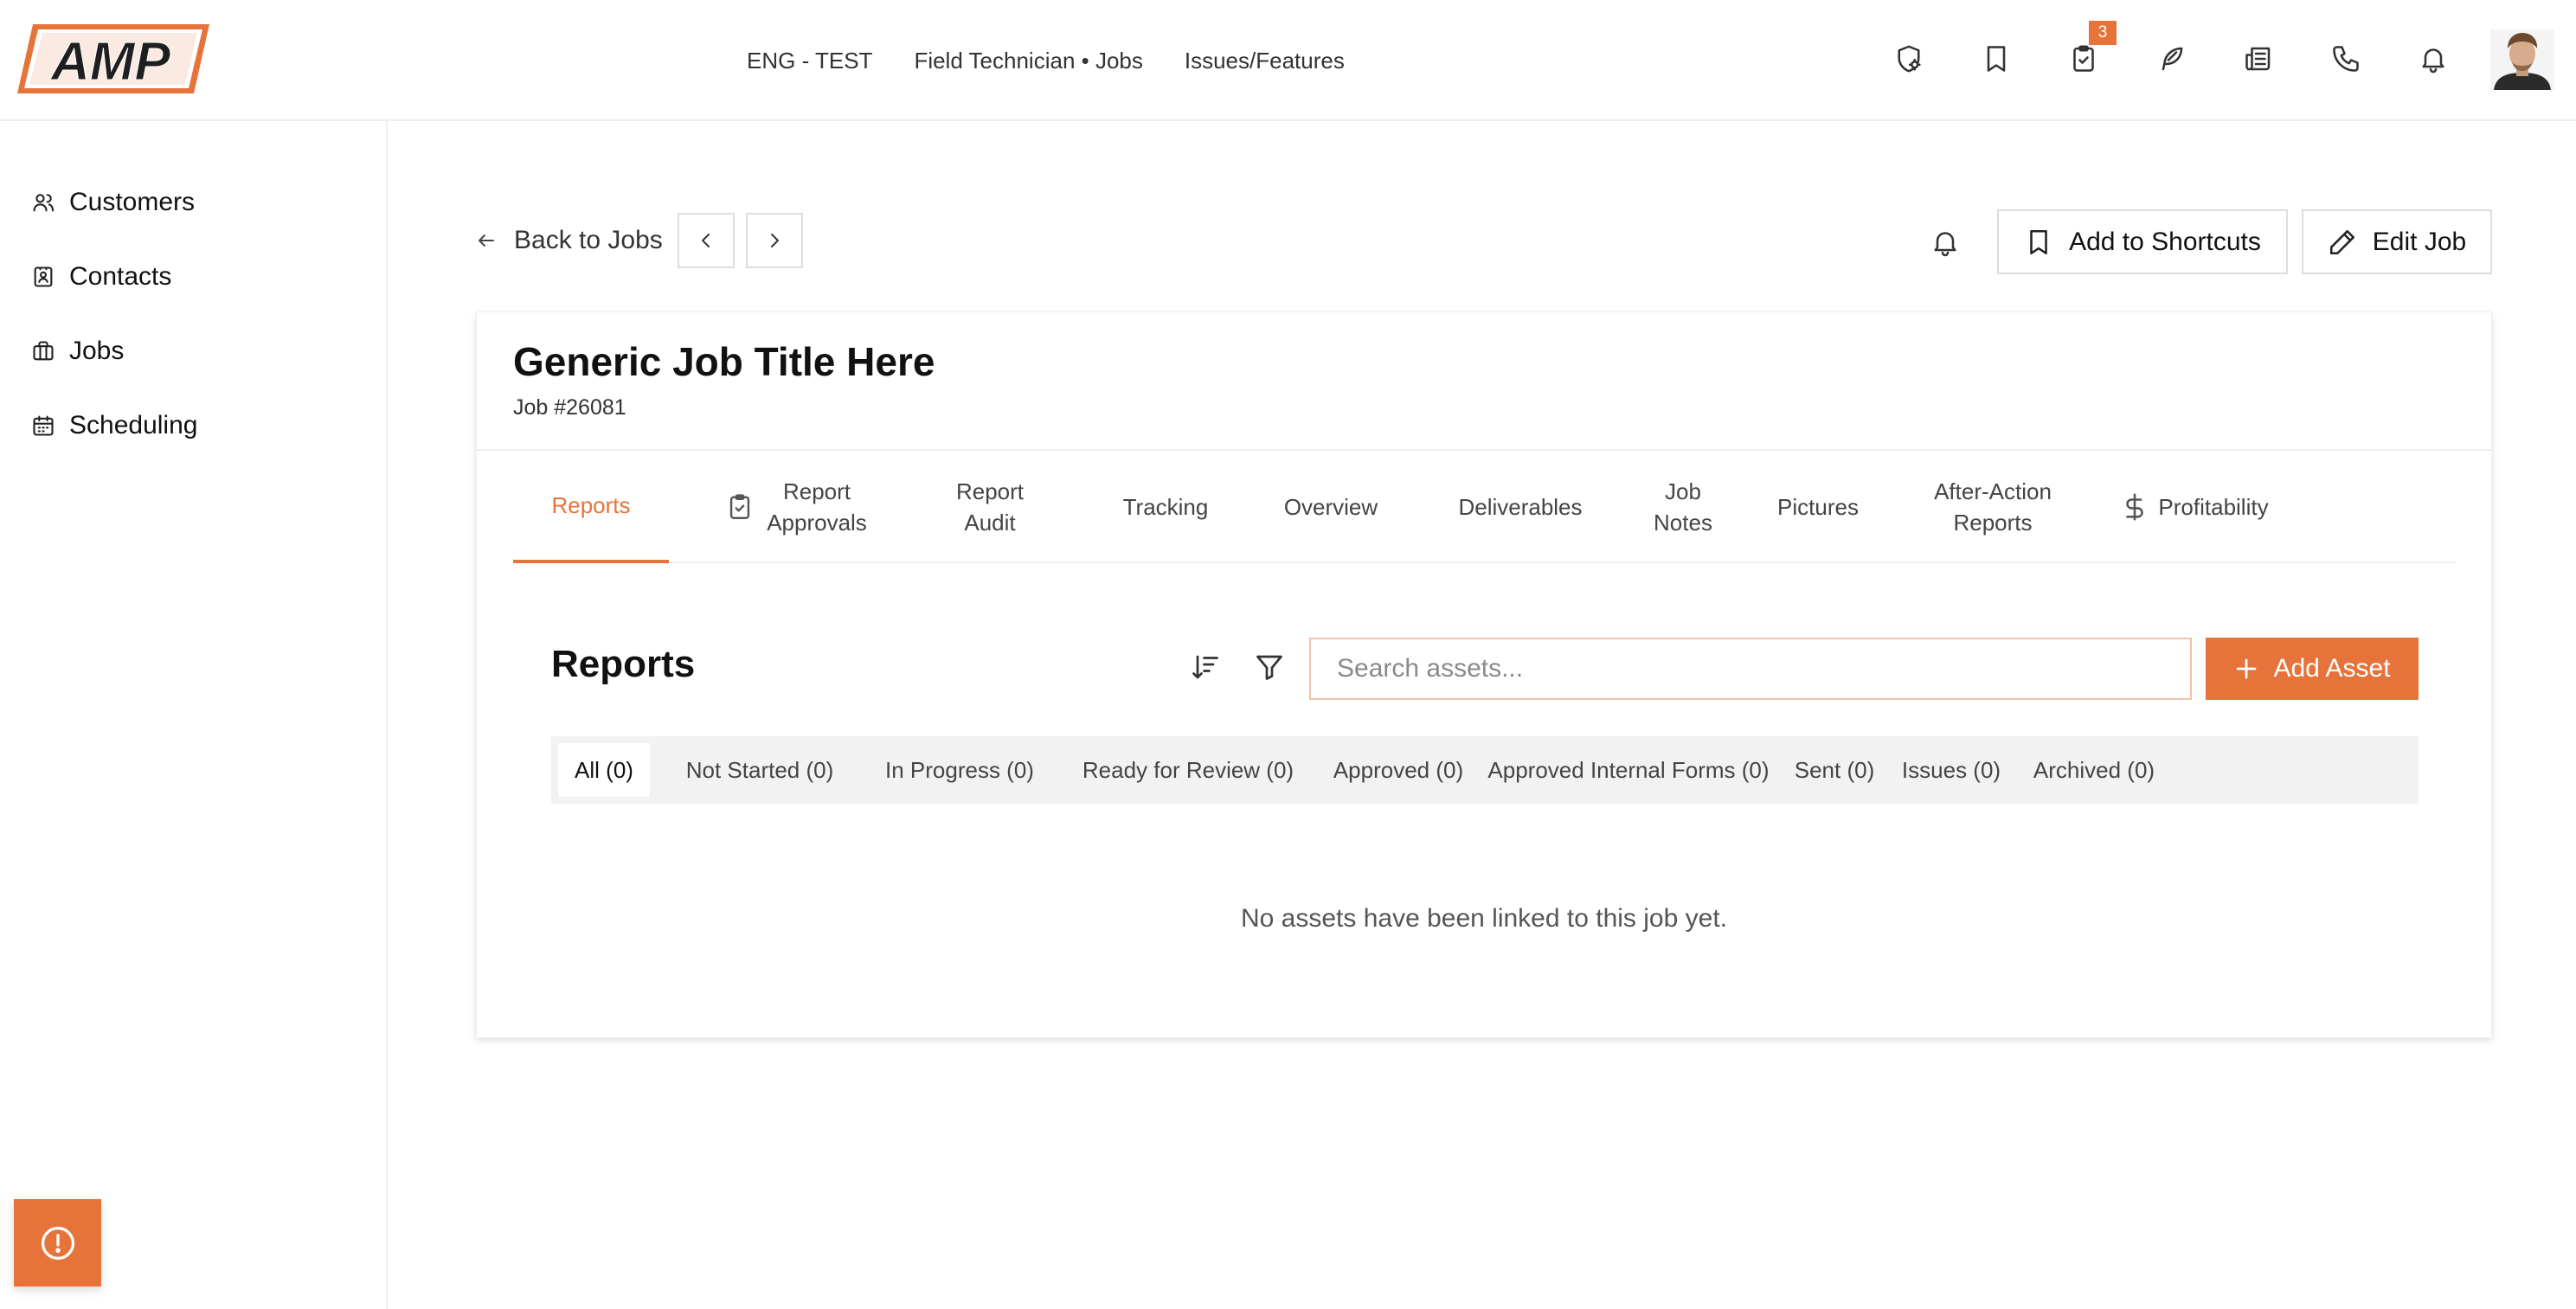 The width and height of the screenshot is (2576, 1309). I want to click on sidebar-item-scheduling: Scheduling, so click(114, 425).